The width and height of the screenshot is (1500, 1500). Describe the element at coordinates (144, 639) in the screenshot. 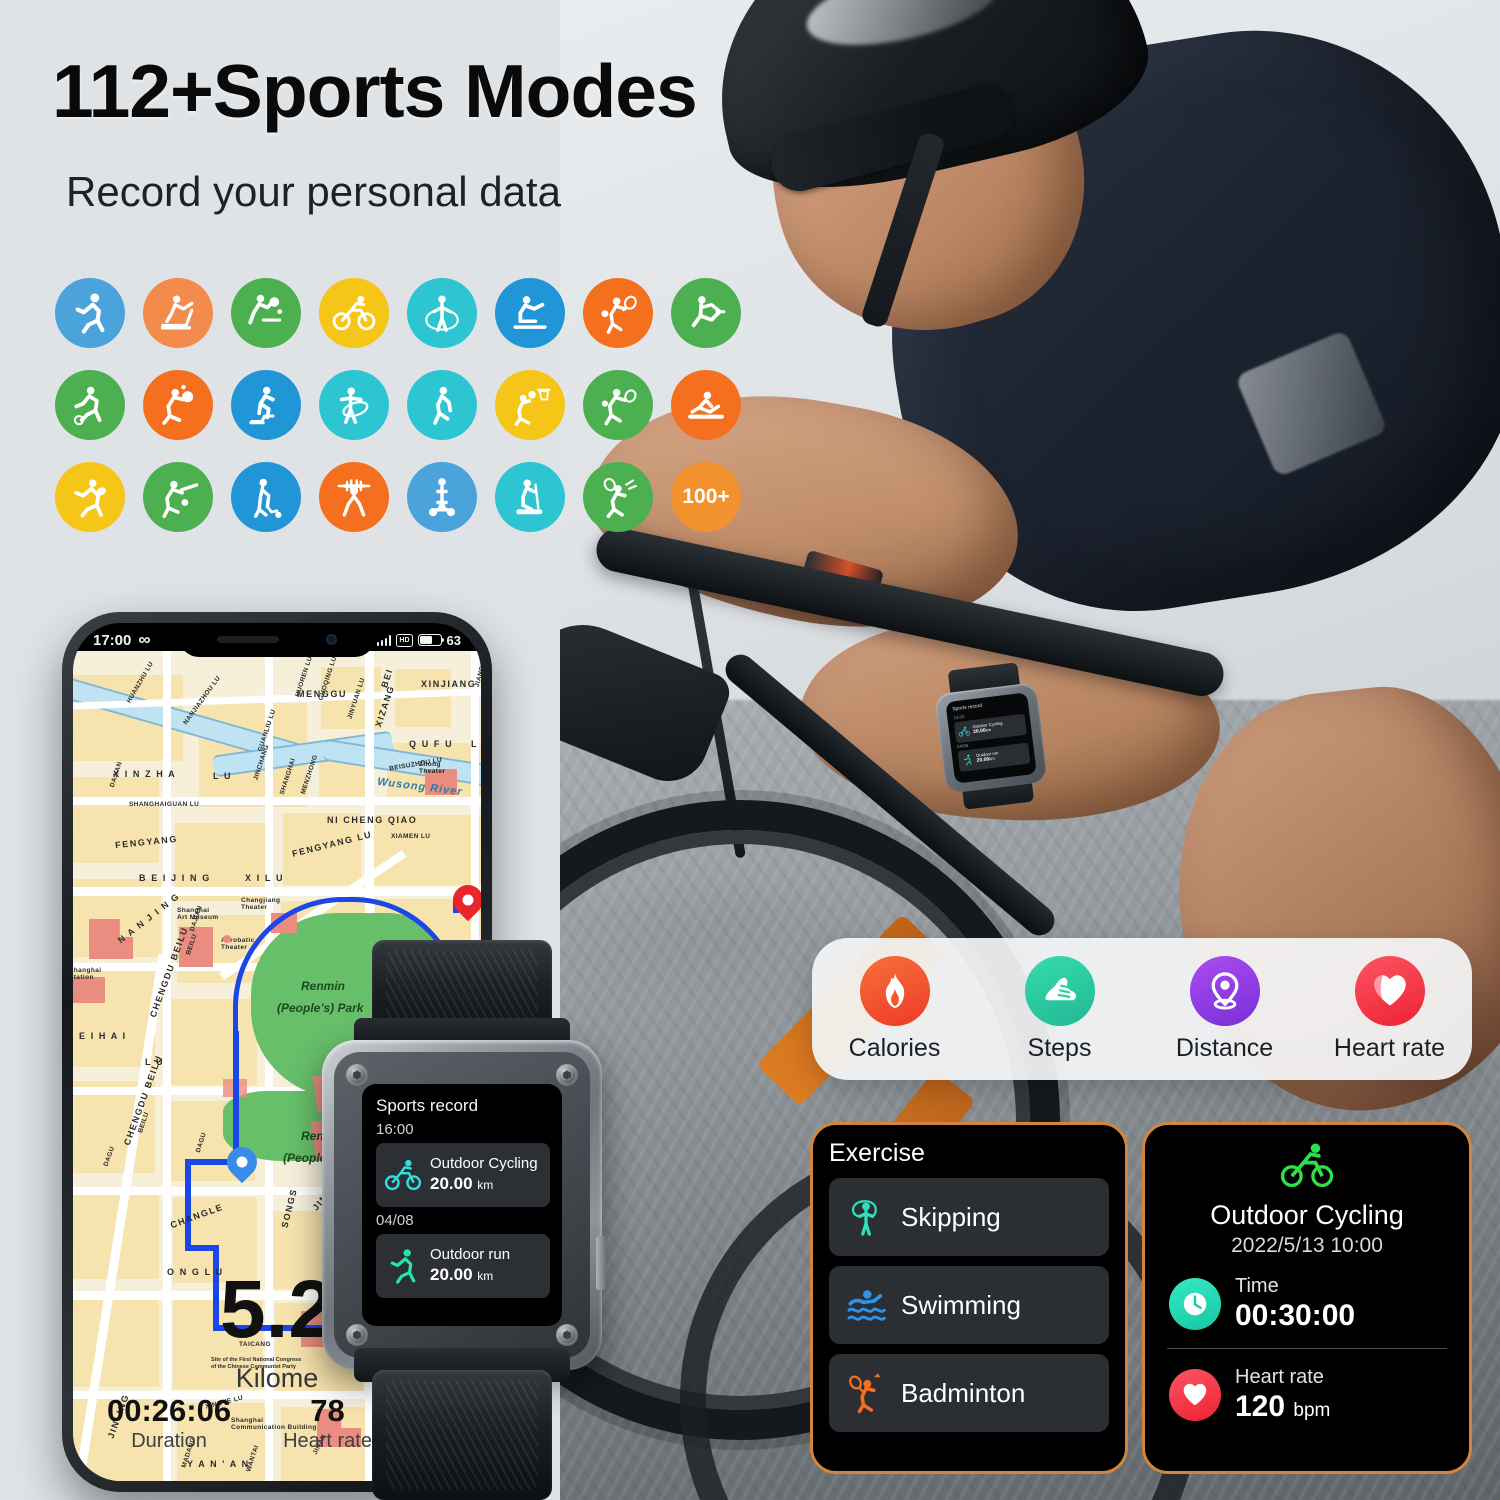

I see `infinity-icon: ∞` at that location.